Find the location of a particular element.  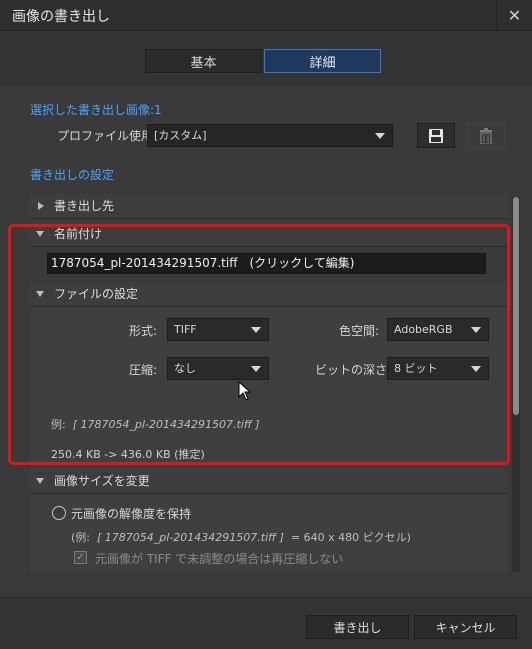

profile-label: プロファイル使用: is located at coordinates (107, 136).